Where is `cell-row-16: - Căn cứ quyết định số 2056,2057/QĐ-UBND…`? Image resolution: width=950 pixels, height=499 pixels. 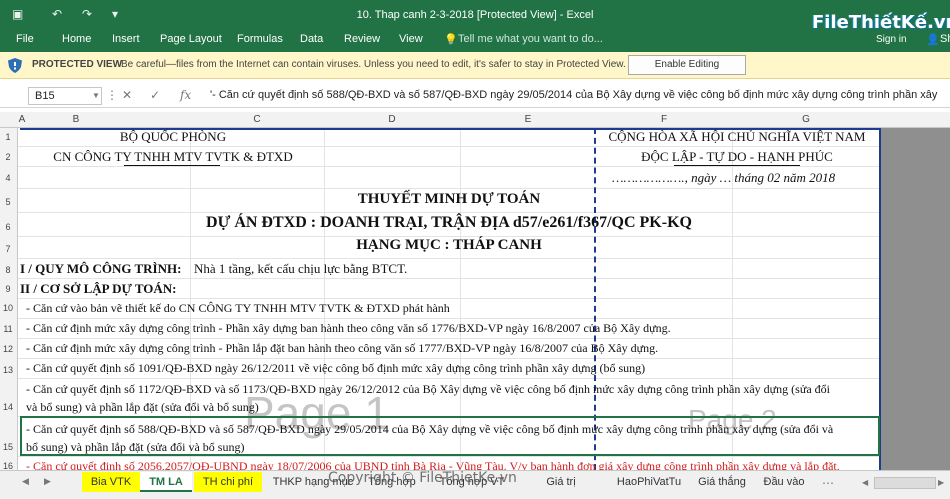 cell-row-16: - Căn cứ quyết định số 2056,2057/QĐ-UBND… is located at coordinates (433, 464).